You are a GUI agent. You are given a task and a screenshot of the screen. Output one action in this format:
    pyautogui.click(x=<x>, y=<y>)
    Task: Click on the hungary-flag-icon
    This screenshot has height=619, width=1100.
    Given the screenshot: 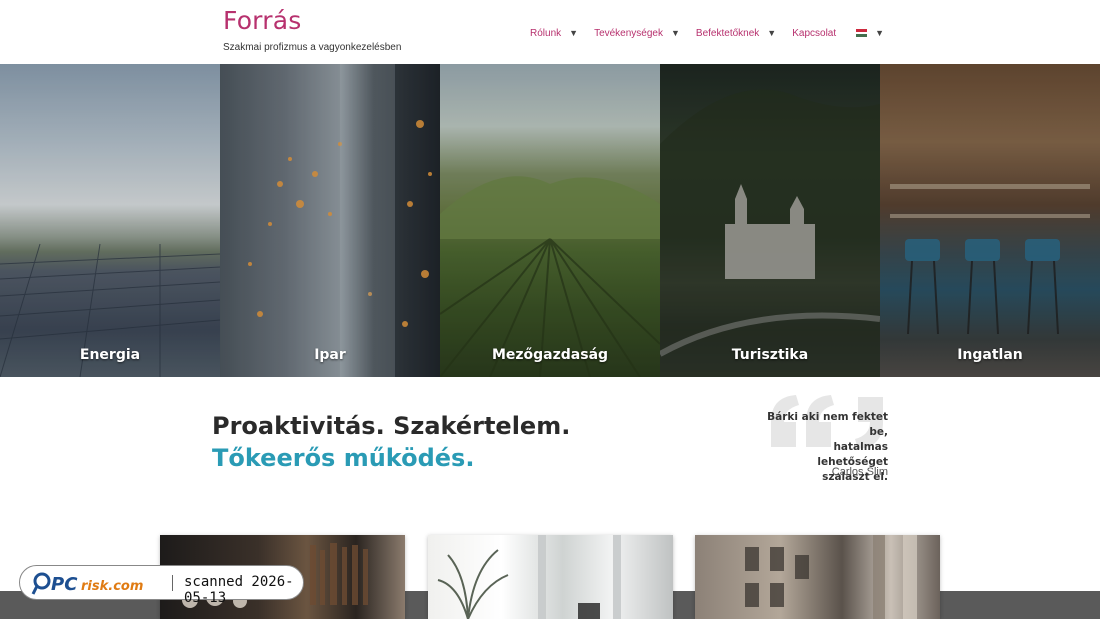 What is the action you would take?
    pyautogui.click(x=862, y=33)
    